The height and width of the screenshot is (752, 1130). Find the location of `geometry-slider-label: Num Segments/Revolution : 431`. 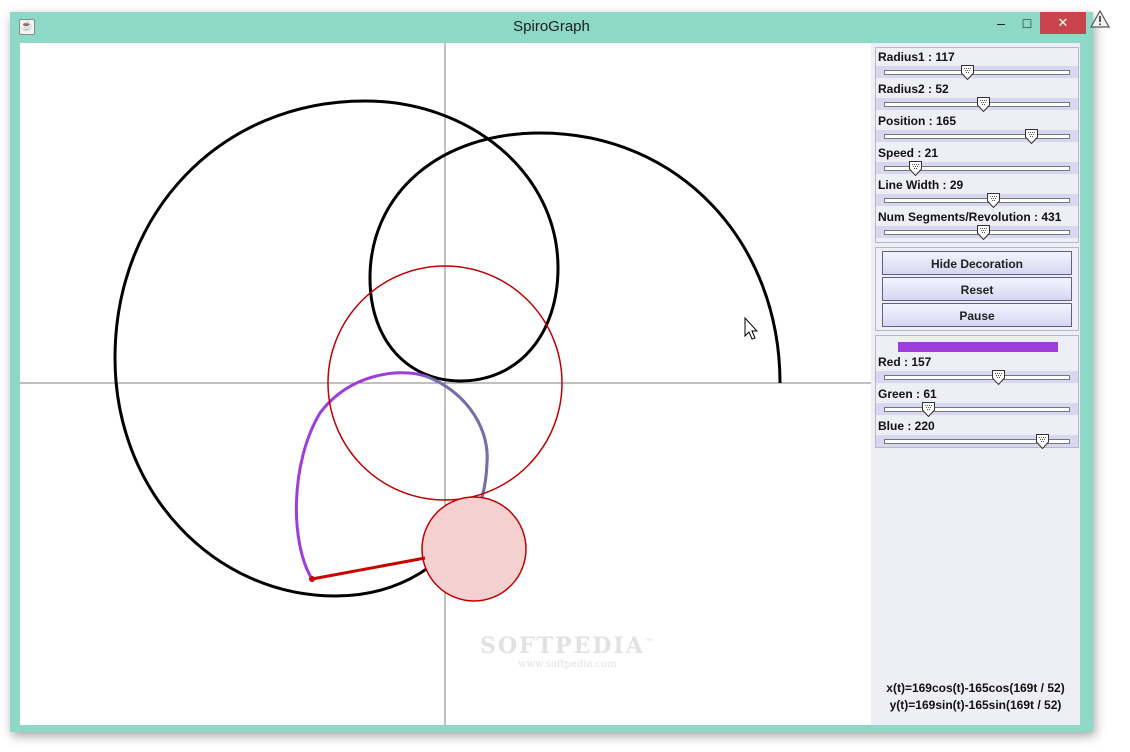

geometry-slider-label: Num Segments/Revolution : 431 is located at coordinates (970, 217).